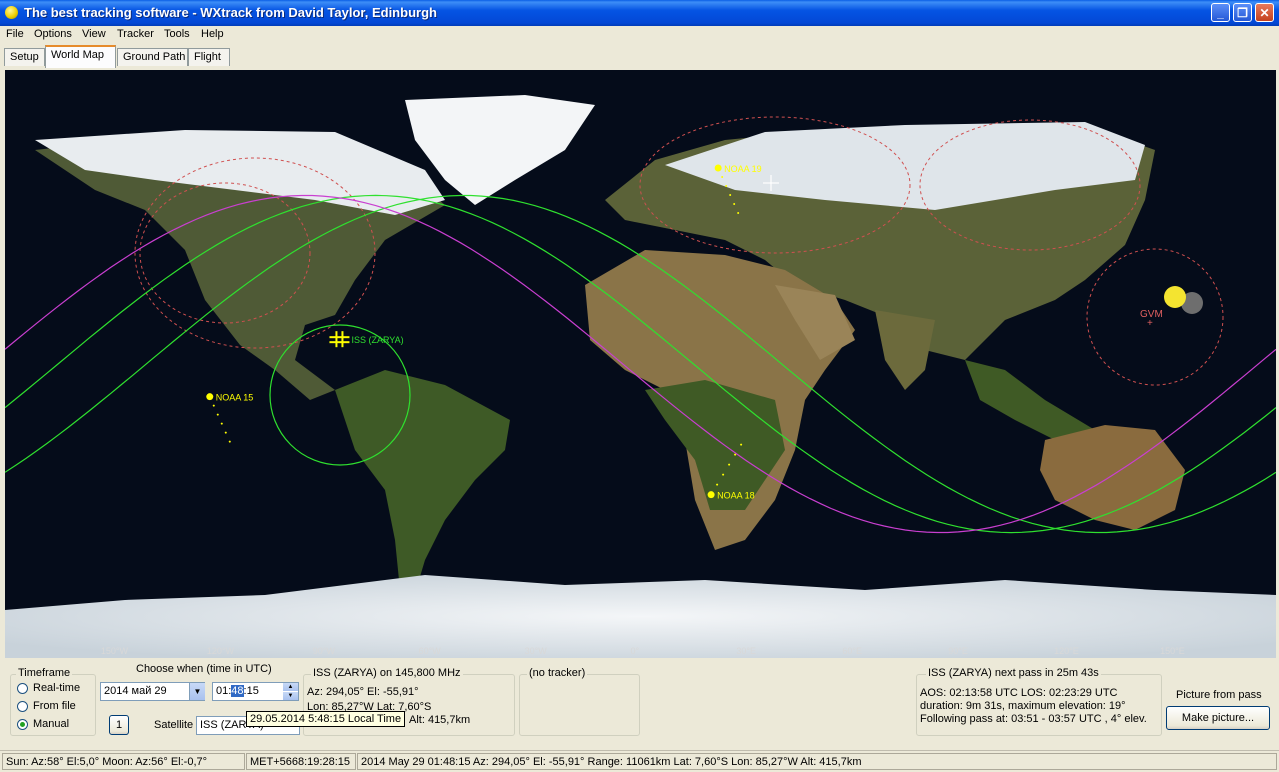 Image resolution: width=1279 pixels, height=772 pixels. Describe the element at coordinates (54, 706) in the screenshot. I see `radio-from-file-label: From file` at that location.